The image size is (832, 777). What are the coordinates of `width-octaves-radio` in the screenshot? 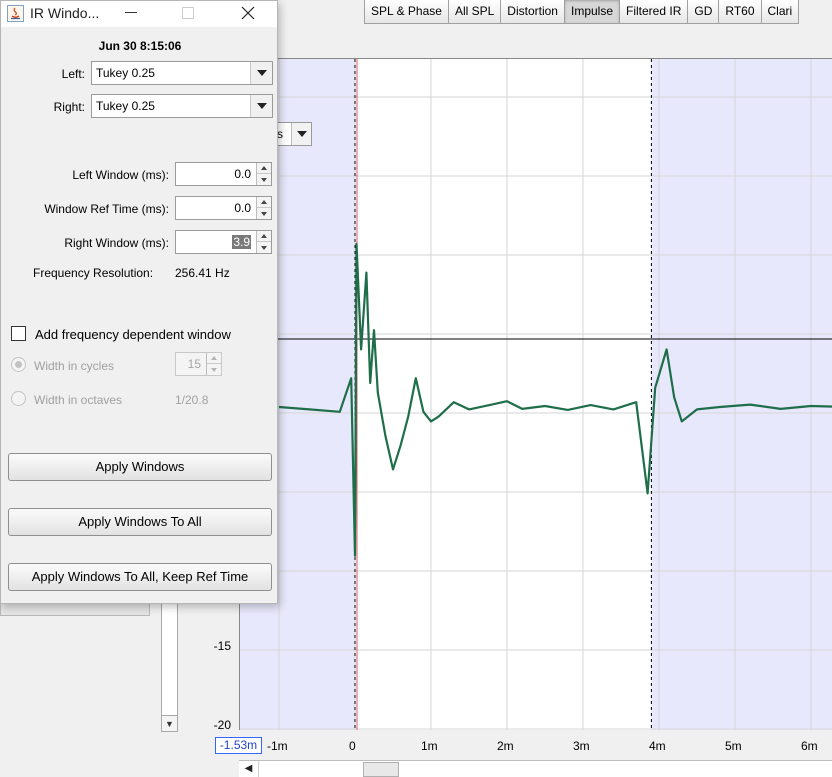 It's located at (18, 398).